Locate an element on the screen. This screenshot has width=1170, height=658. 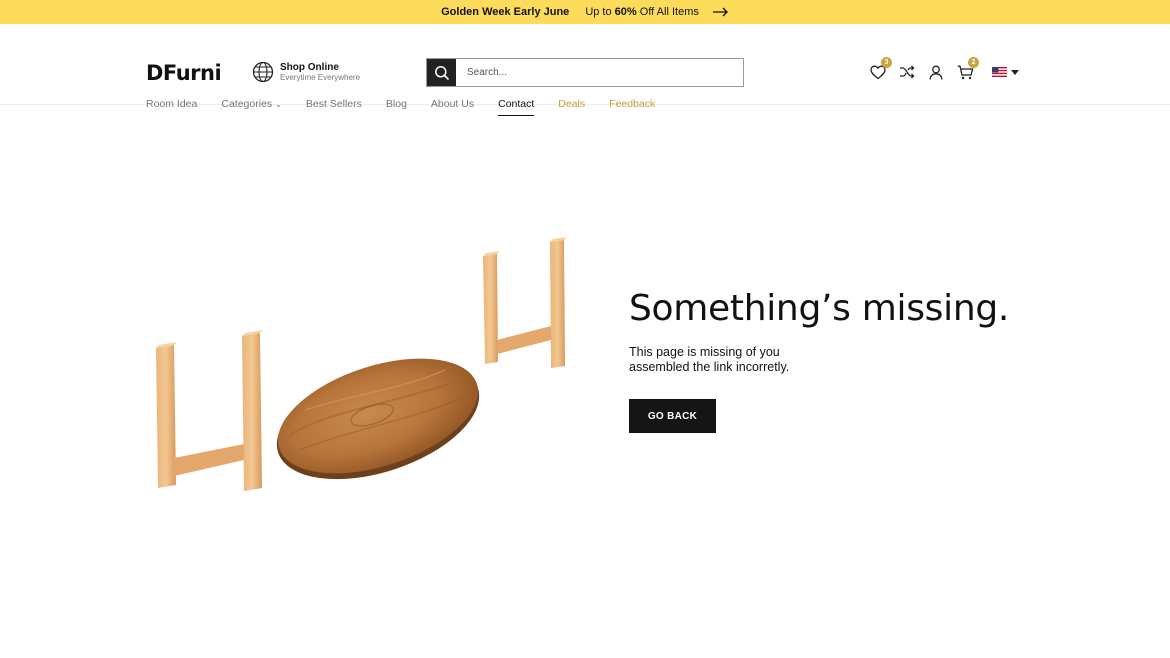
account-button is located at coordinates (936, 72).